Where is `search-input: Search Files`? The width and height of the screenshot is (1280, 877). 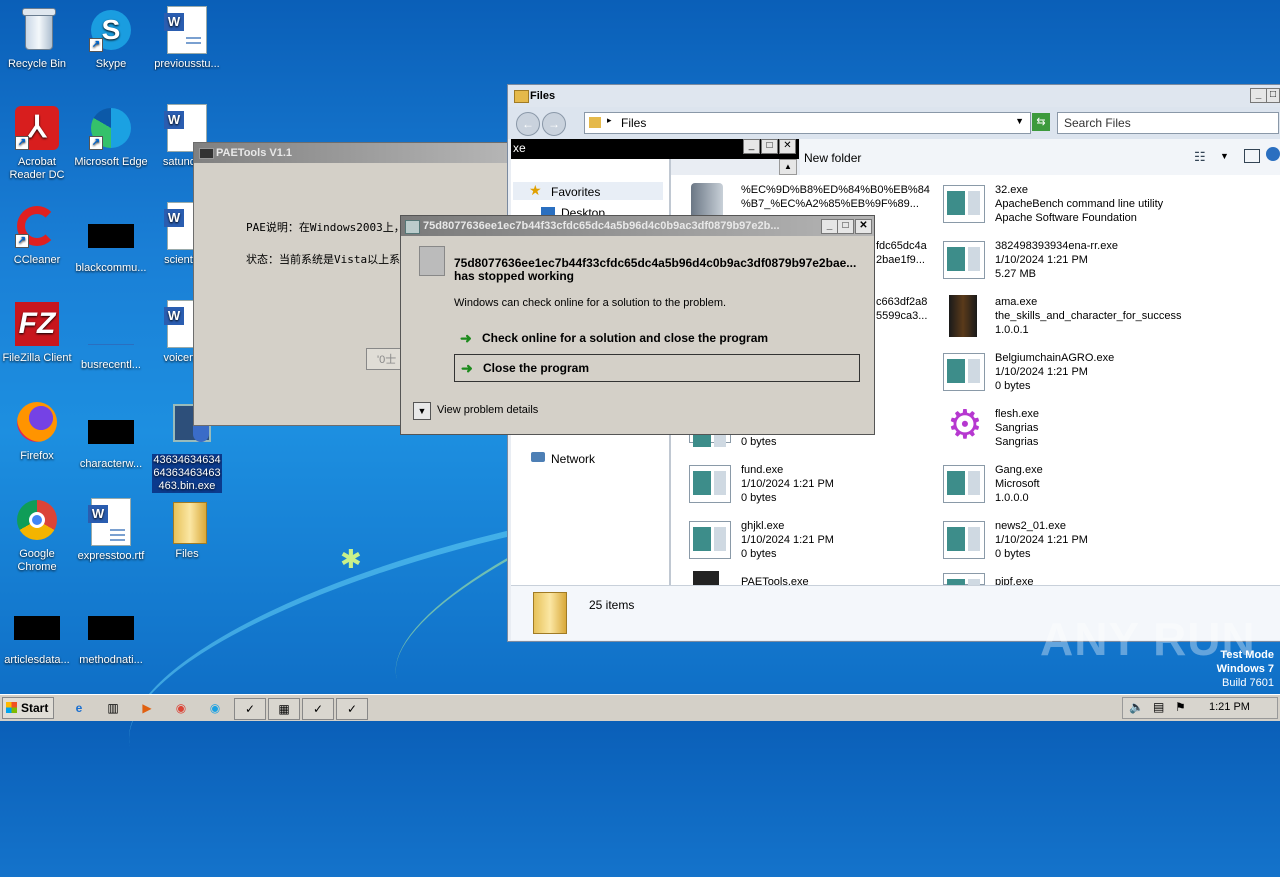
search-input: Search Files is located at coordinates (1168, 123).